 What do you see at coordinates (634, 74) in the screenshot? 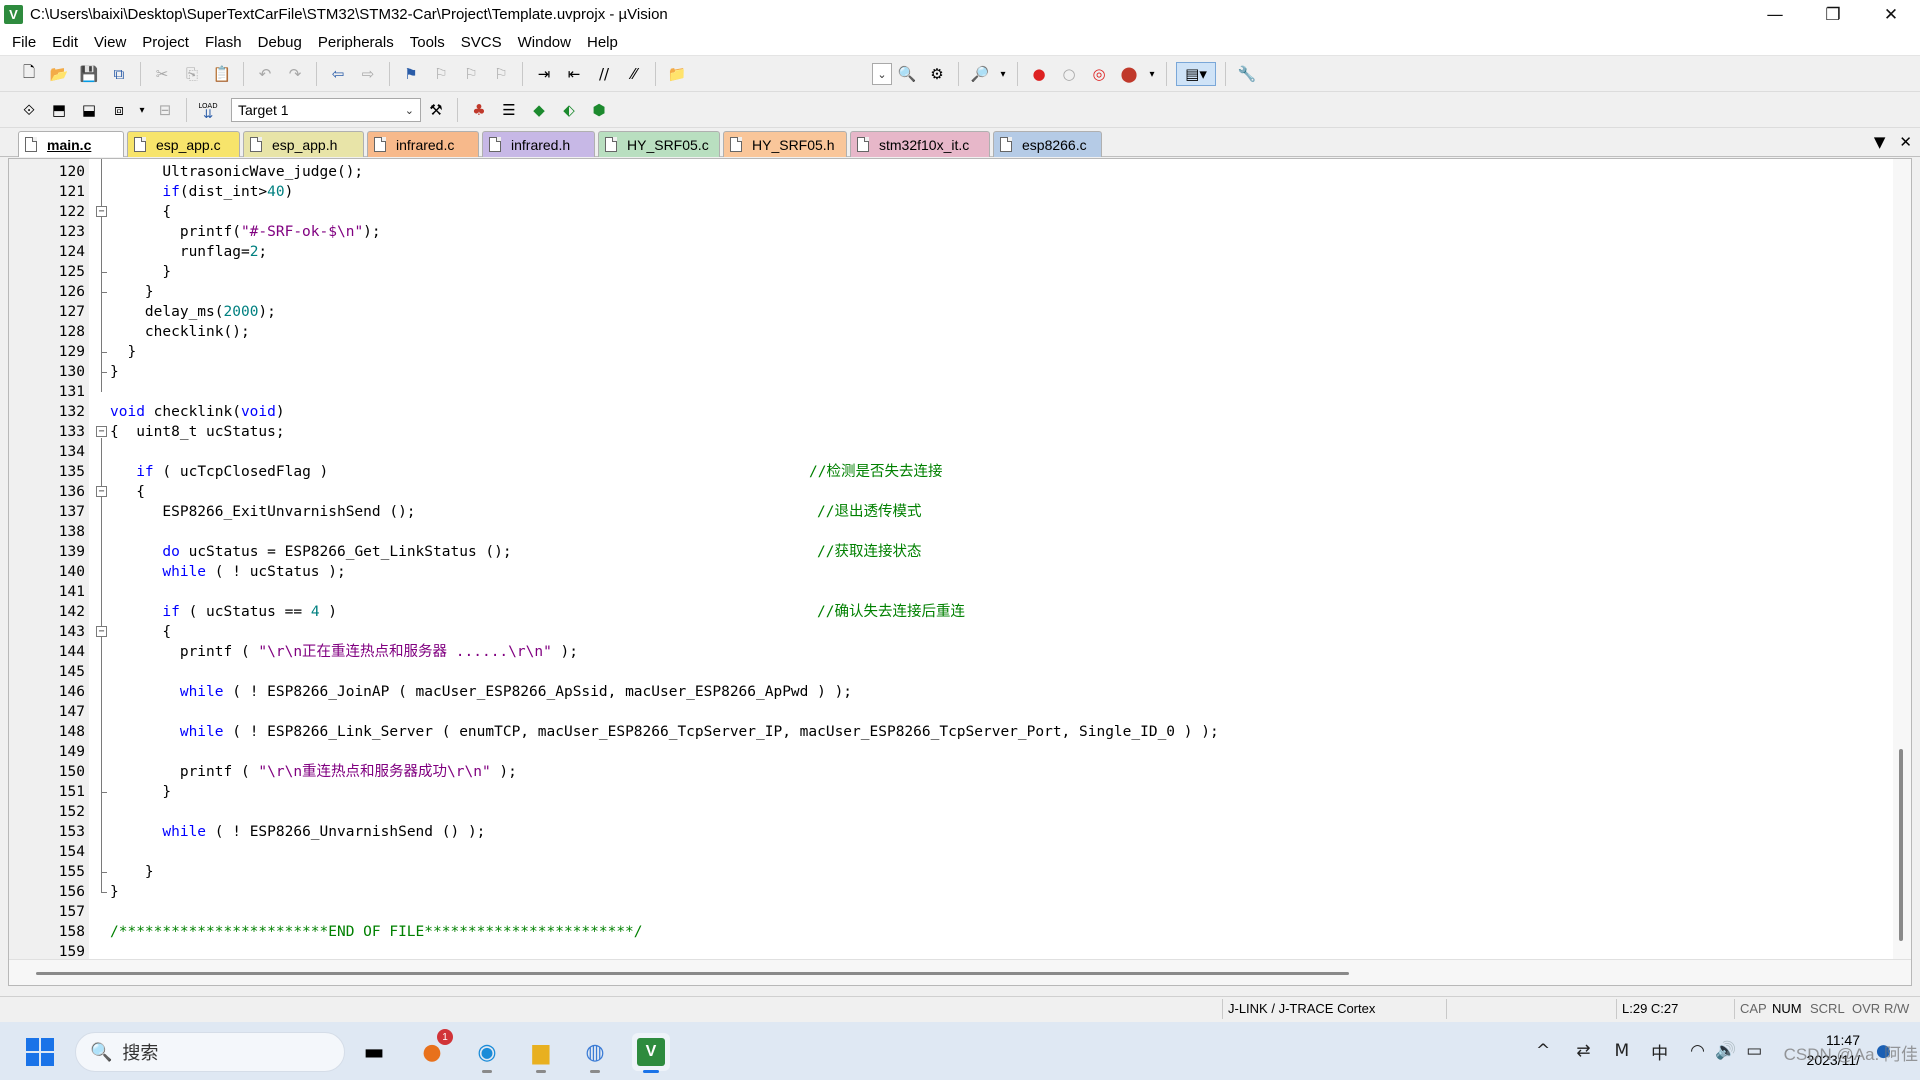
I see `uncomment-icon: ⁄⁄` at bounding box center [634, 74].